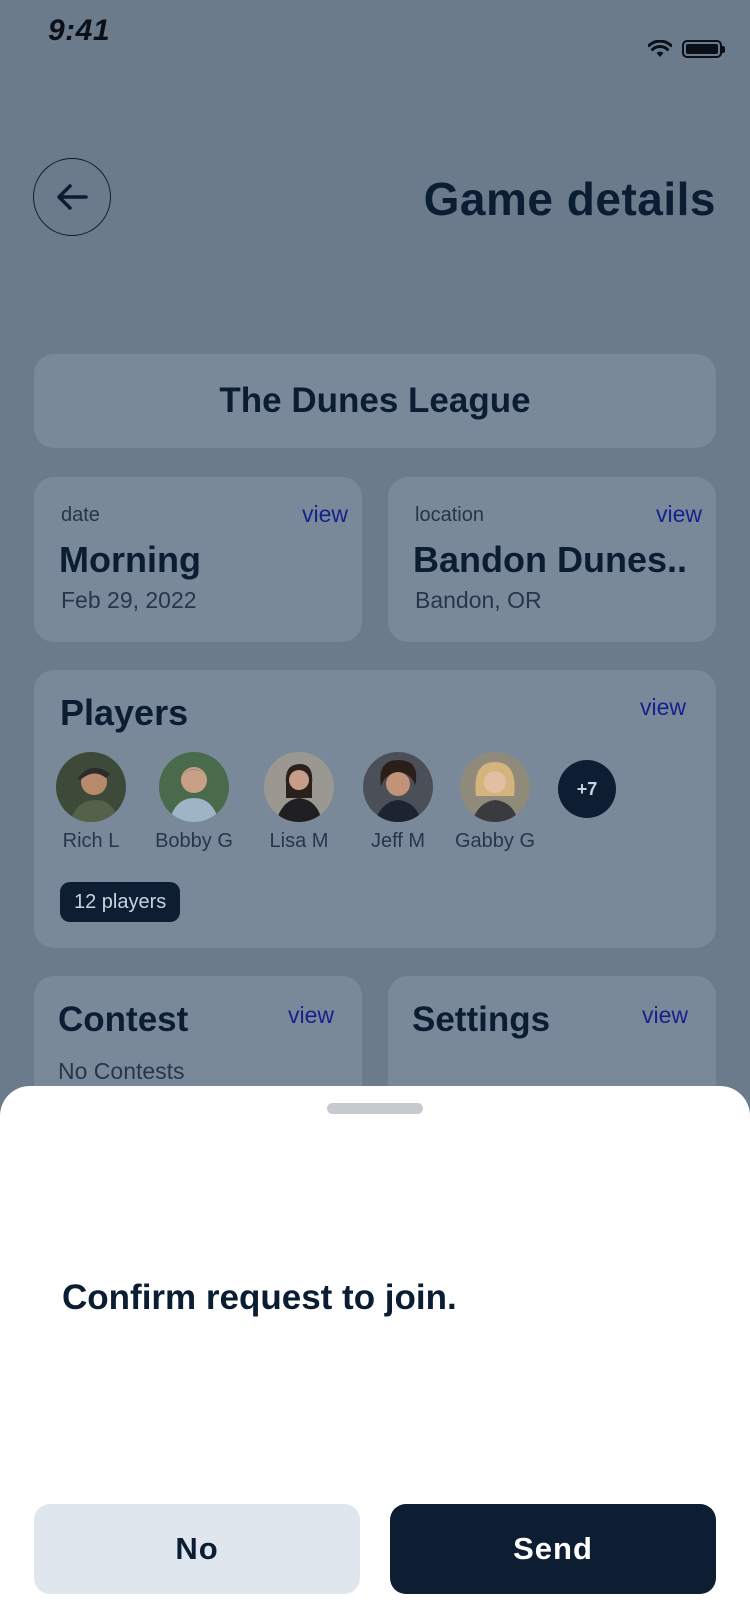 This screenshot has width=750, height=1624. Describe the element at coordinates (79, 30) in the screenshot. I see `status-time: 9:41` at that location.